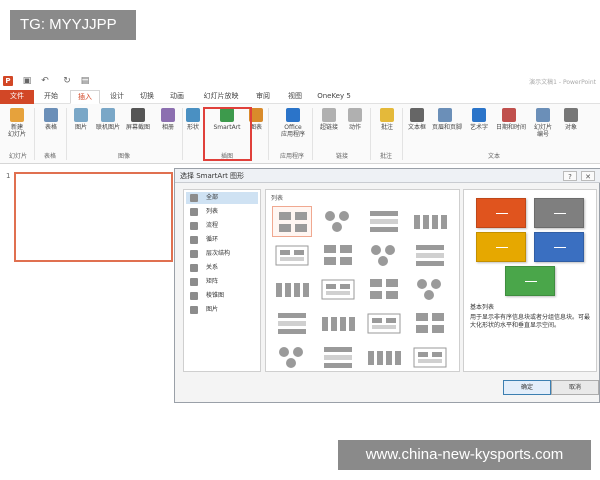 This screenshot has width=600, height=480. I want to click on wordart-button: 艺术字, so click(479, 126).